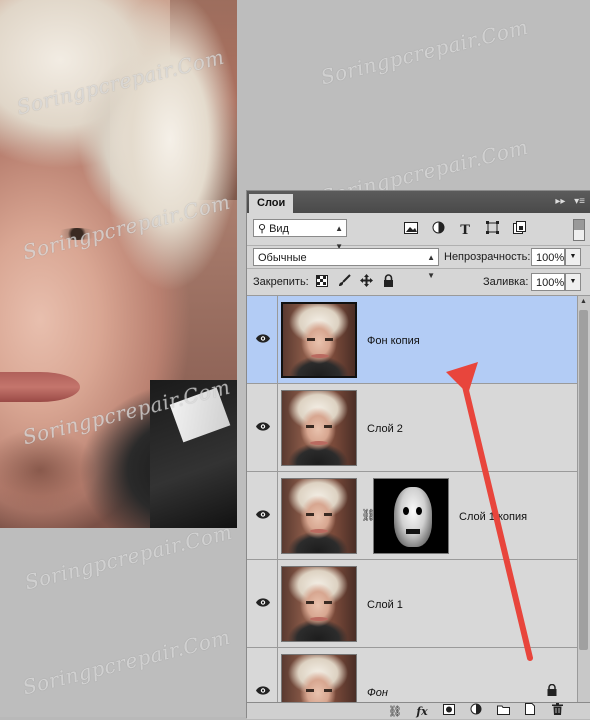 This screenshot has height=720, width=590. I want to click on layer-name: Фон копия, so click(393, 341).